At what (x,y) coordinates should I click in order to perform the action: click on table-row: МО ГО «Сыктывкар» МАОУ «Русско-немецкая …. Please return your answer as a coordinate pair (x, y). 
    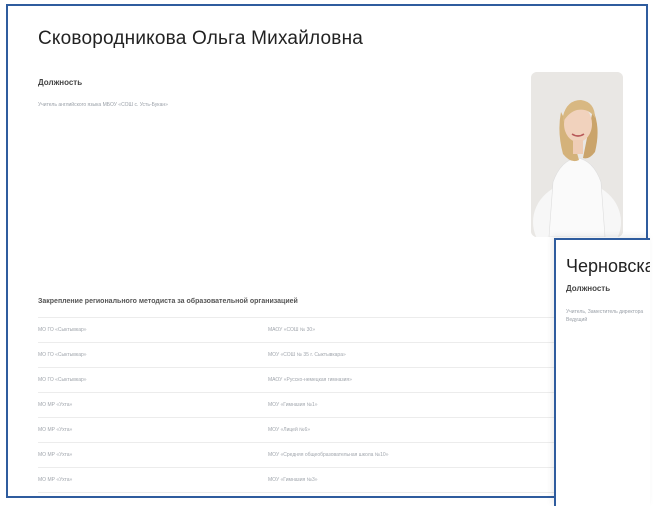
    Looking at the image, I should click on (308, 380).